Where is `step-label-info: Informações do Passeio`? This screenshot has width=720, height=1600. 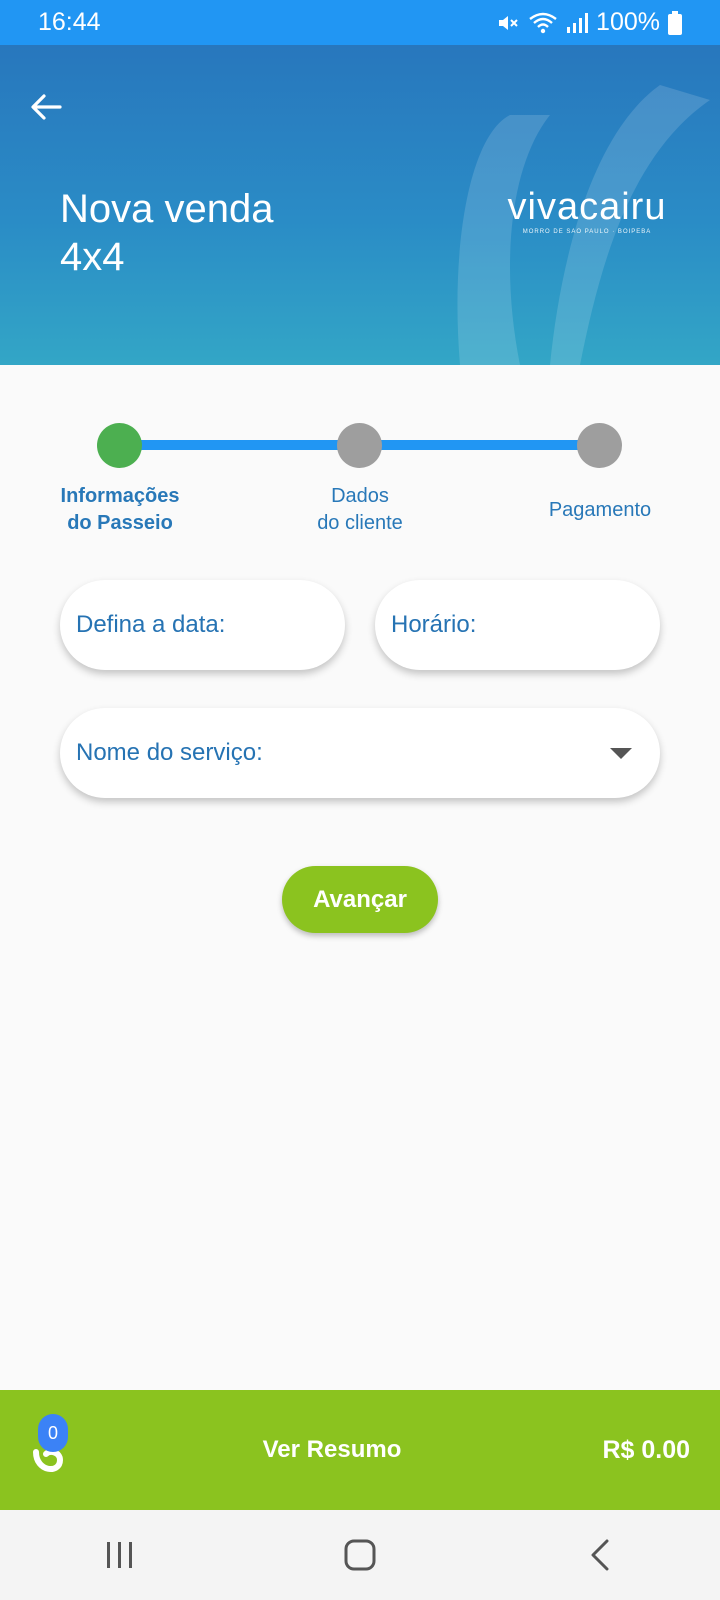 step-label-info: Informações do Passeio is located at coordinates (120, 510).